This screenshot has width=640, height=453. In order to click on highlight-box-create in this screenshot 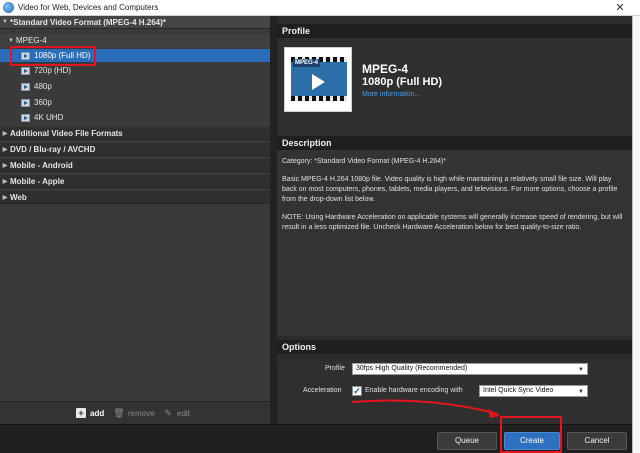, I will do `click(531, 434)`.